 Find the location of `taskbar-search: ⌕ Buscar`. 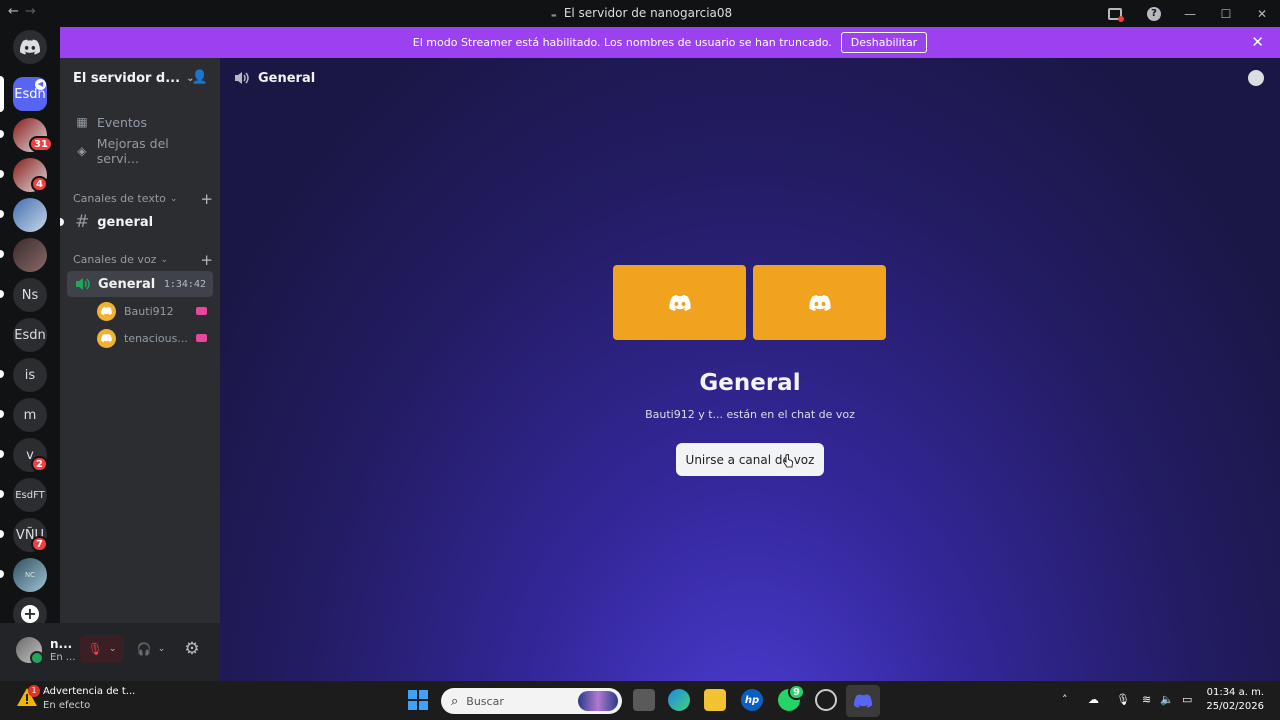

taskbar-search: ⌕ Buscar is located at coordinates (531, 701).